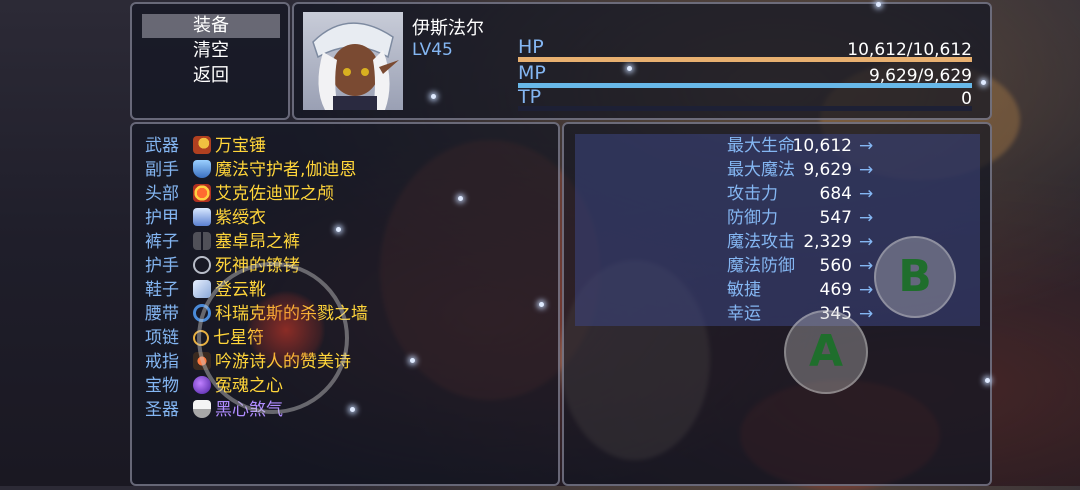 Image resolution: width=1080 pixels, height=490 pixels. What do you see at coordinates (432, 50) in the screenshot?
I see `actor-level: LV45` at bounding box center [432, 50].